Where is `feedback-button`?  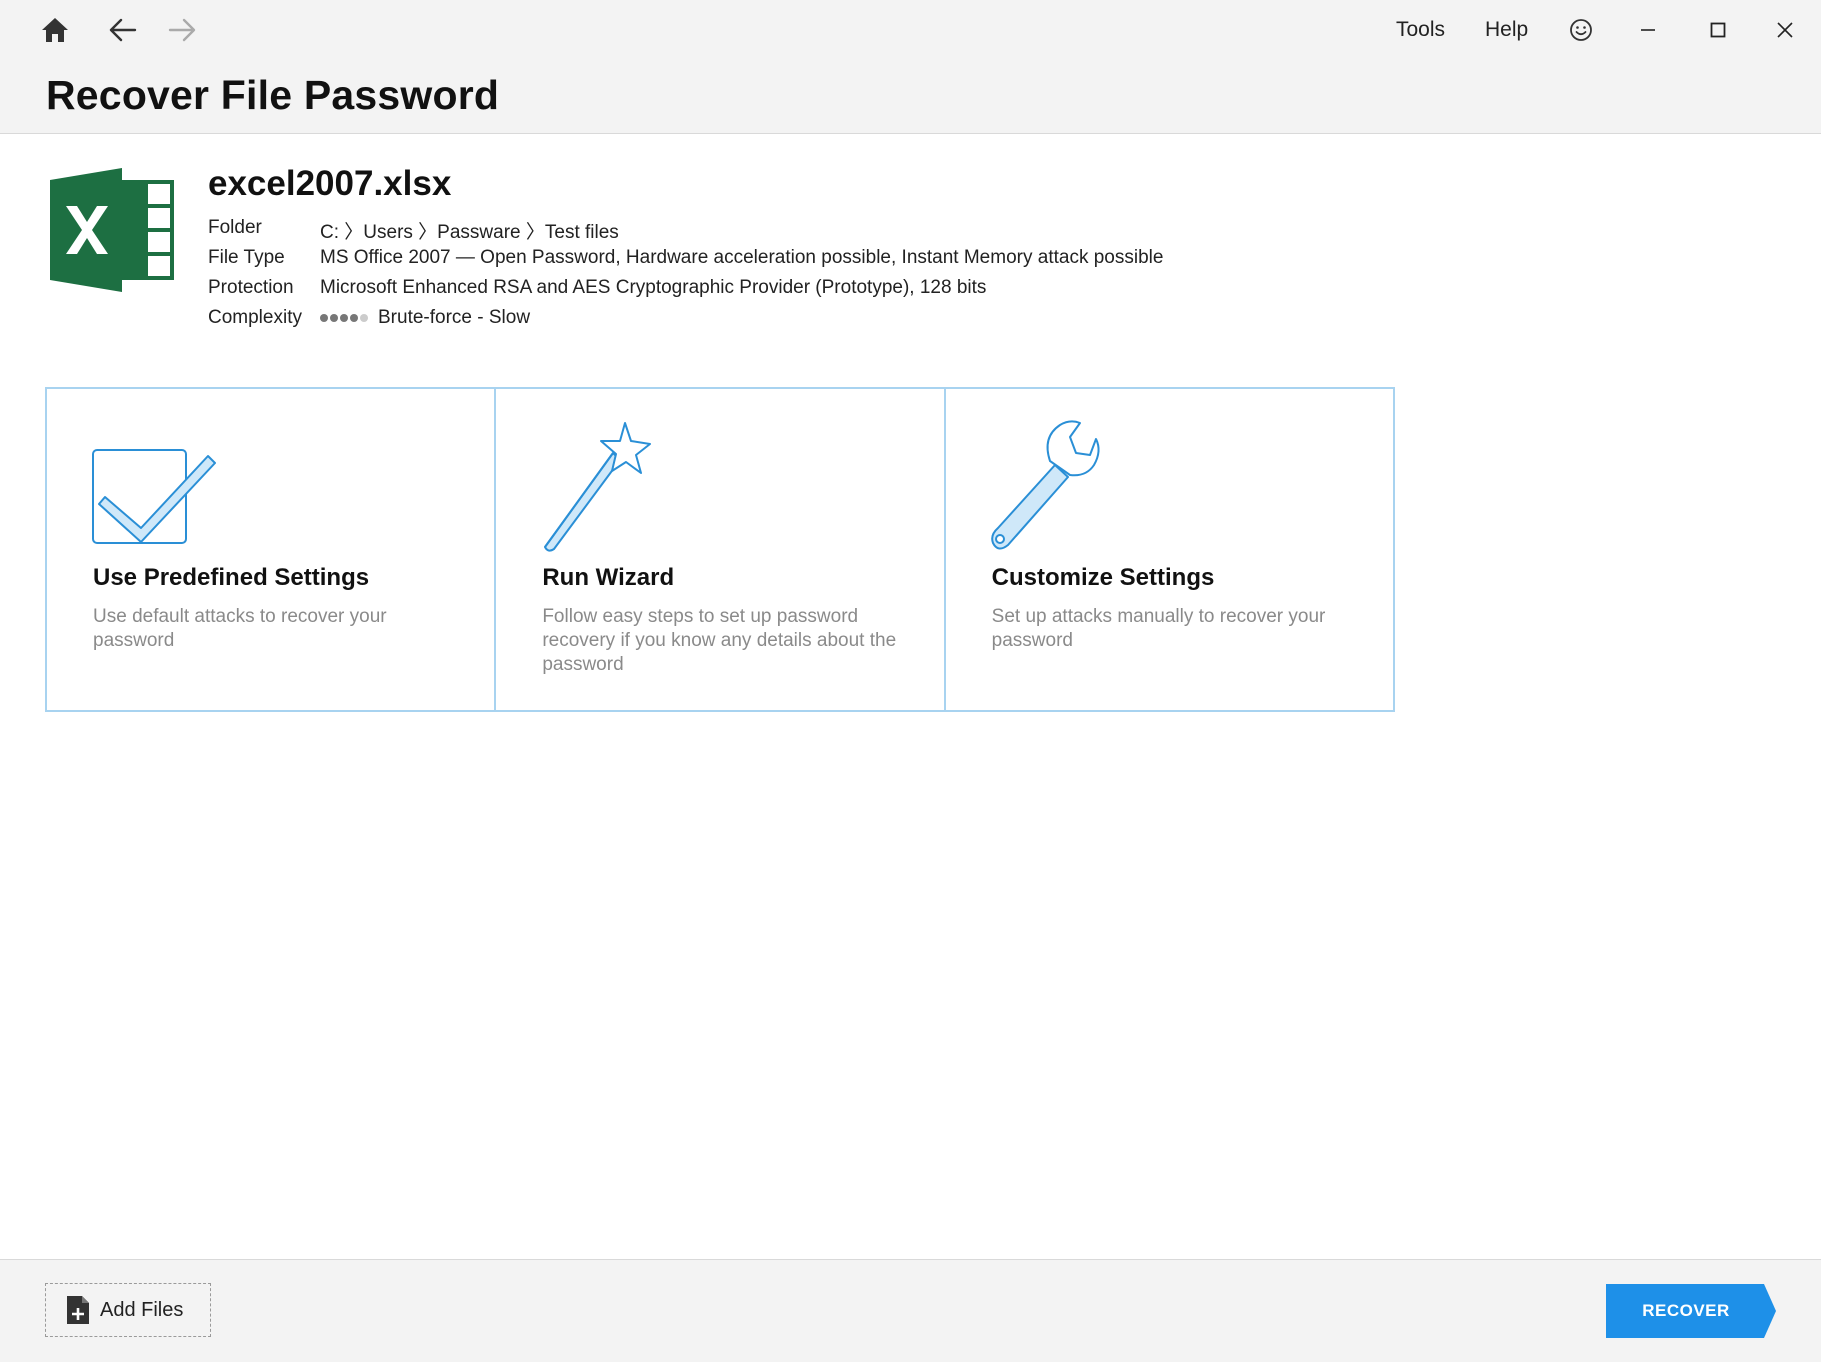 feedback-button is located at coordinates (1581, 30).